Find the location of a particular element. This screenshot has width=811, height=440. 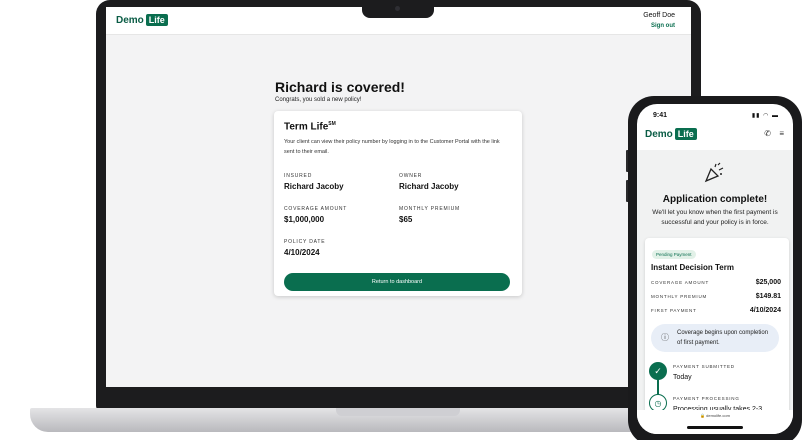

owner-value: Richard Jacoby is located at coordinates (429, 186).